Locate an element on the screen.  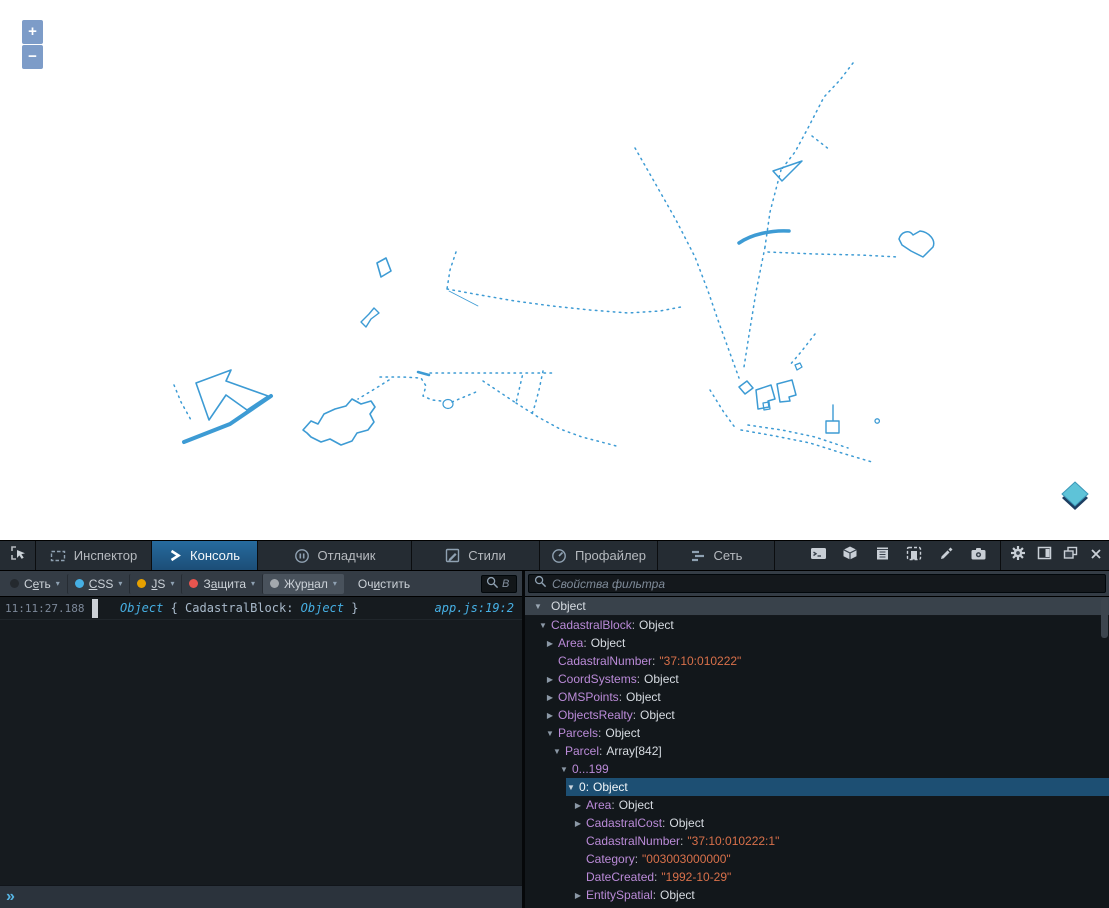
log-message: Object { CadastralBlock: Object } is located at coordinates (239, 608).